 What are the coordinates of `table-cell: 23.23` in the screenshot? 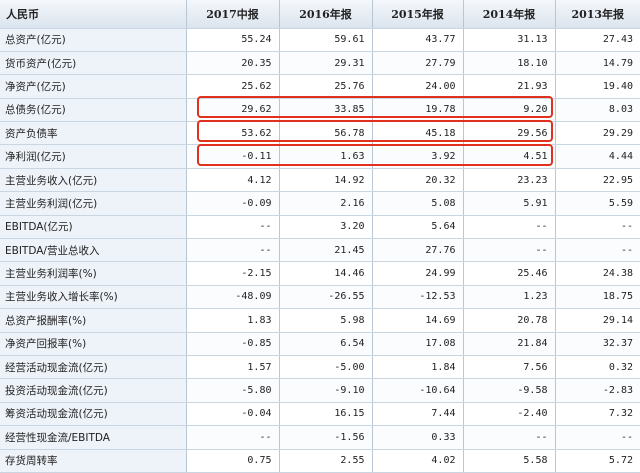 It's located at (509, 180).